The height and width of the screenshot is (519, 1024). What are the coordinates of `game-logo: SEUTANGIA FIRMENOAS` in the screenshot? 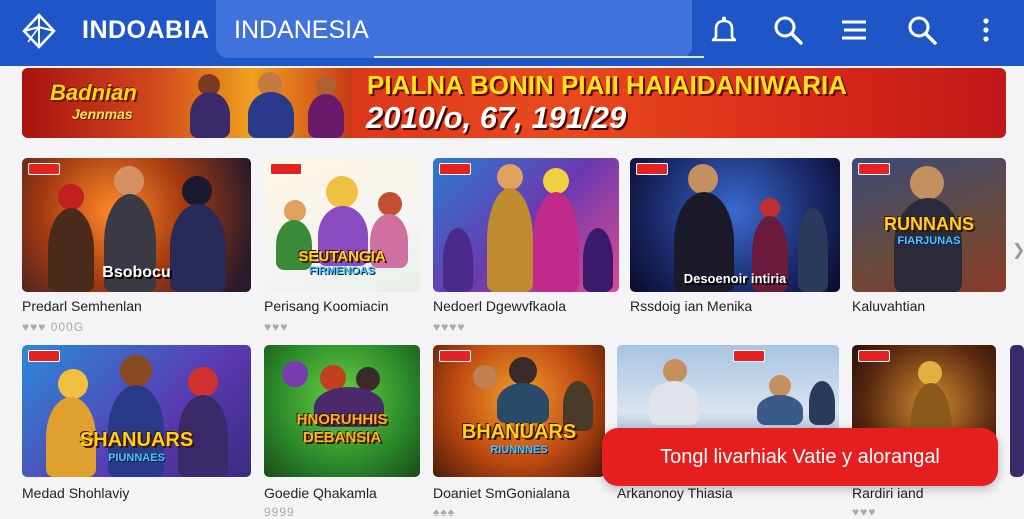 It's located at (342, 262).